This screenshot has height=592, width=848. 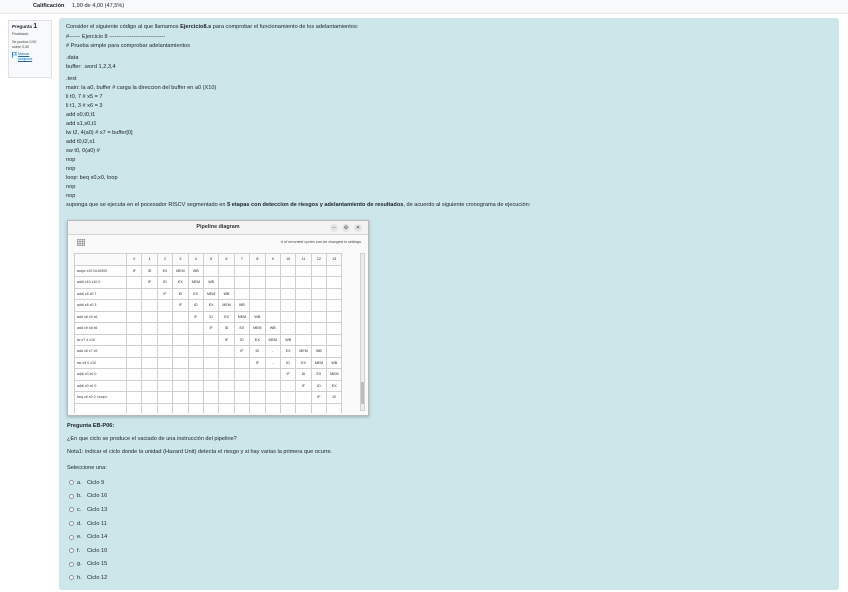 What do you see at coordinates (180, 259) in the screenshot?
I see `cycle-header-cell: 3` at bounding box center [180, 259].